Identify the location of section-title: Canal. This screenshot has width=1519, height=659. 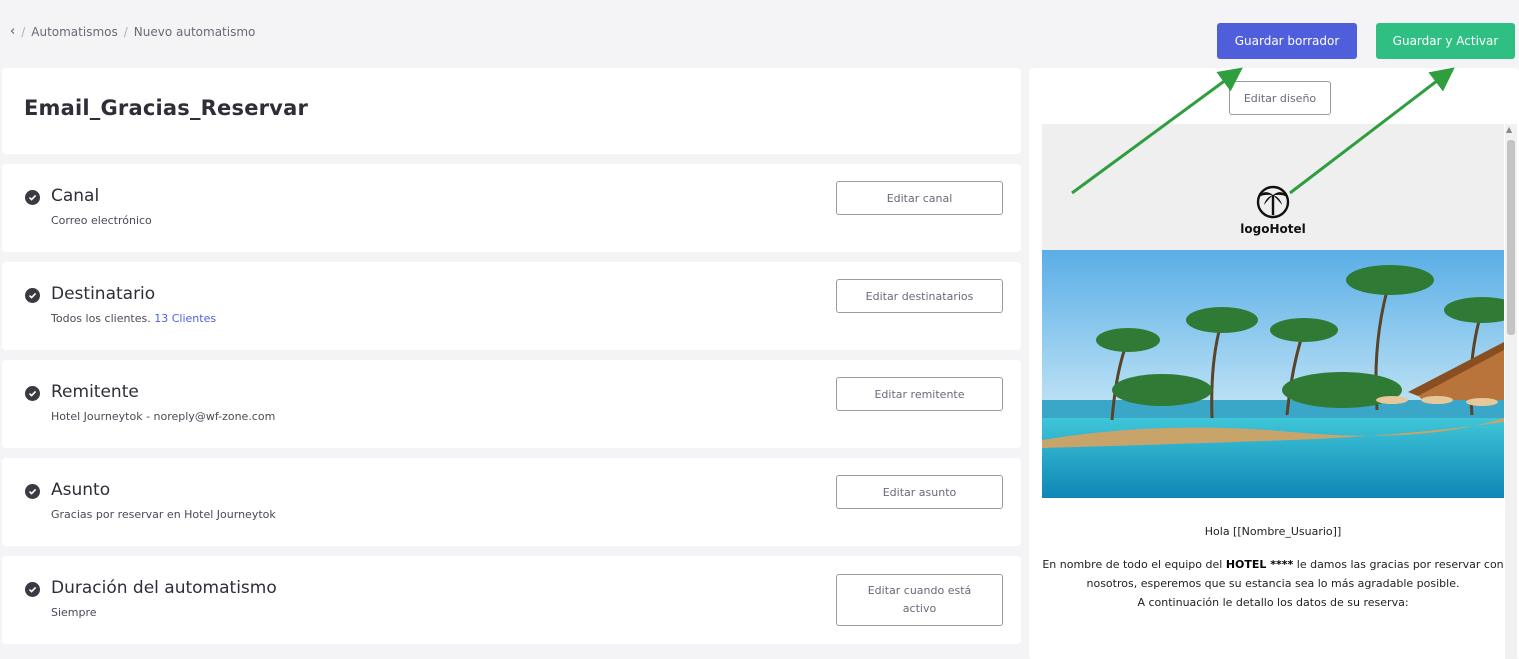
(75, 196).